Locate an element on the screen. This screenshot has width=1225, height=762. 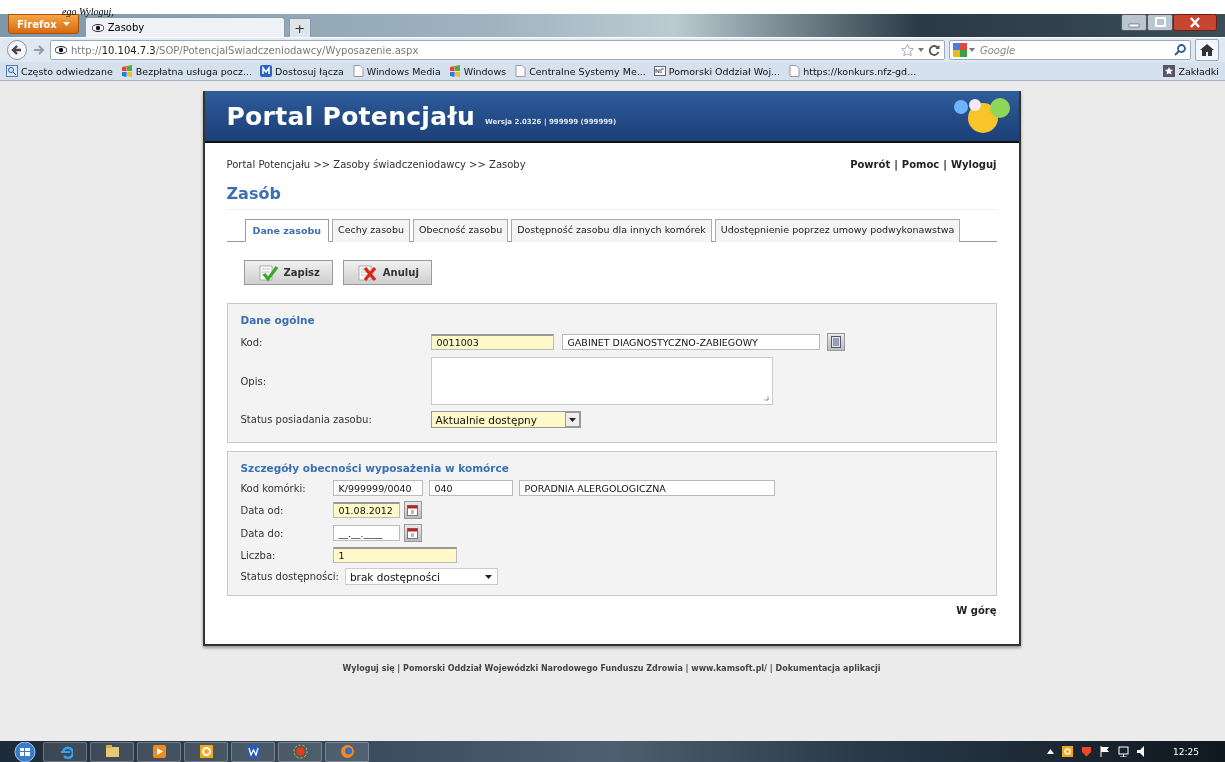
calendar-icon is located at coordinates (412, 510).